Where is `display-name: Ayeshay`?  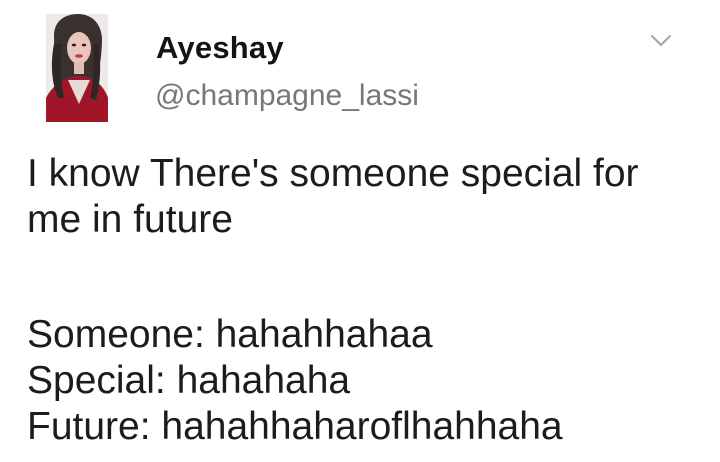
display-name: Ayeshay is located at coordinates (220, 48).